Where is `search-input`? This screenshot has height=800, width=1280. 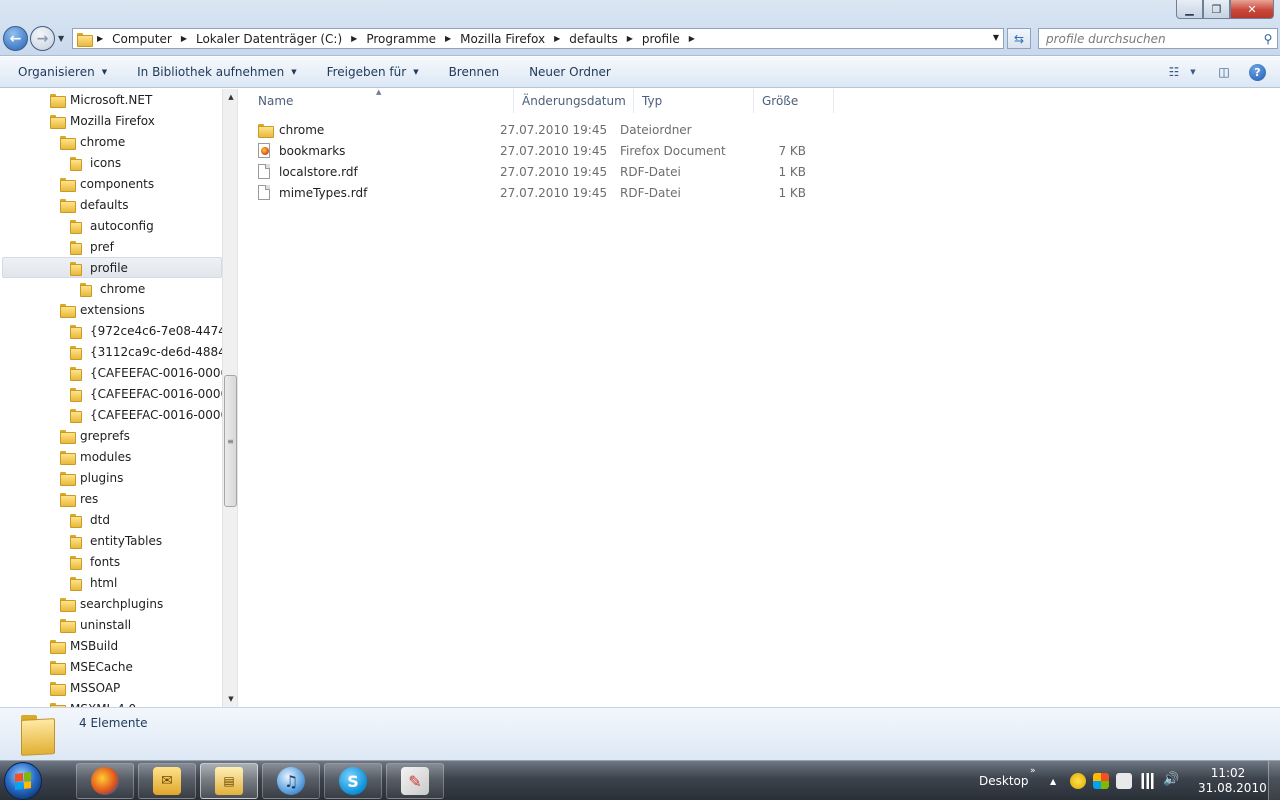
search-input is located at coordinates (1149, 38).